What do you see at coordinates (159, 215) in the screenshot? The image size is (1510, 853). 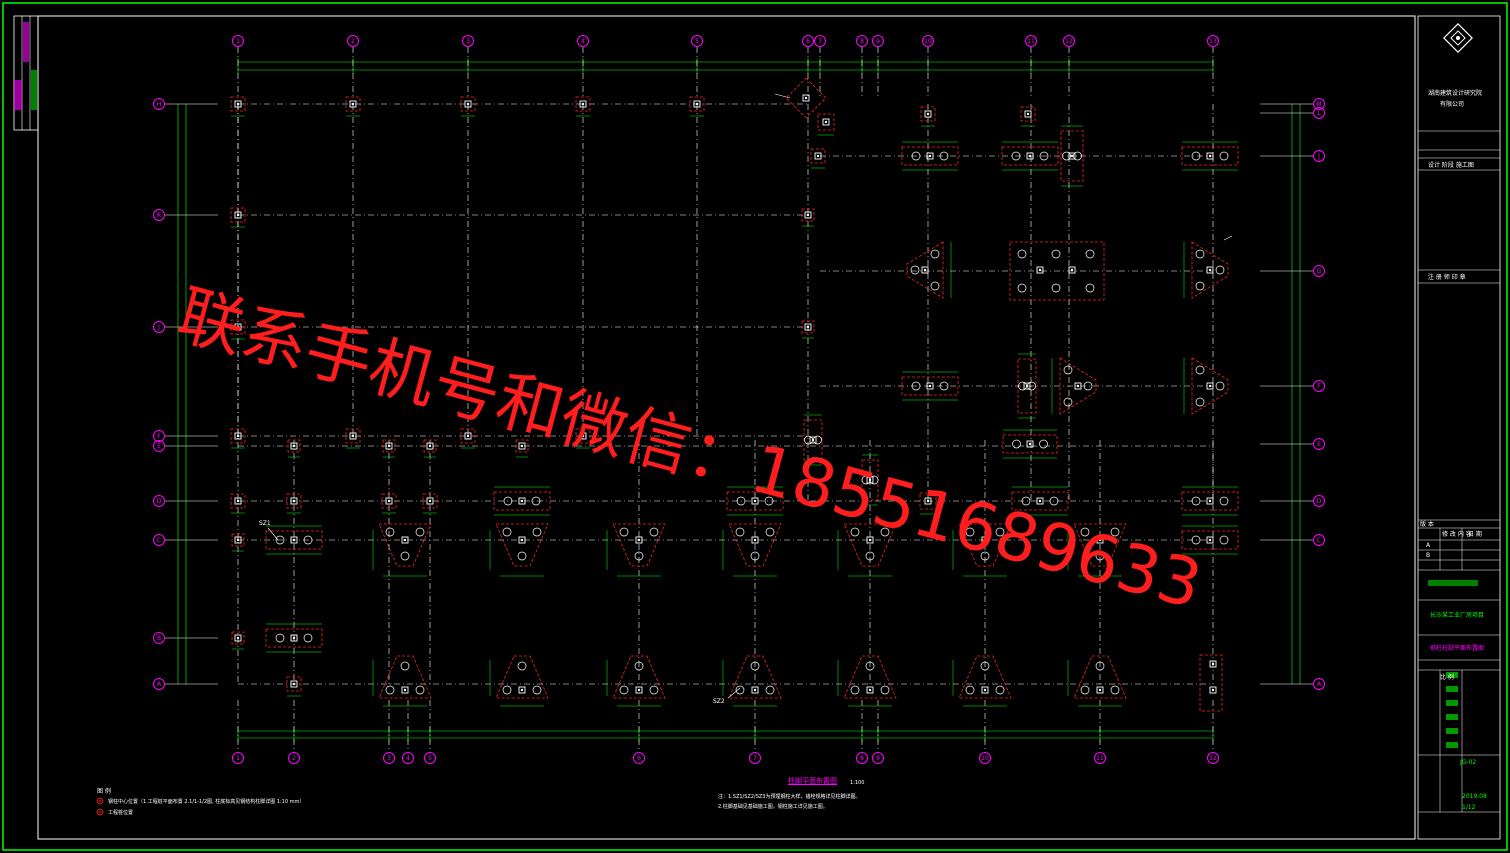 I see `left-axis-bubble-label: K` at bounding box center [159, 215].